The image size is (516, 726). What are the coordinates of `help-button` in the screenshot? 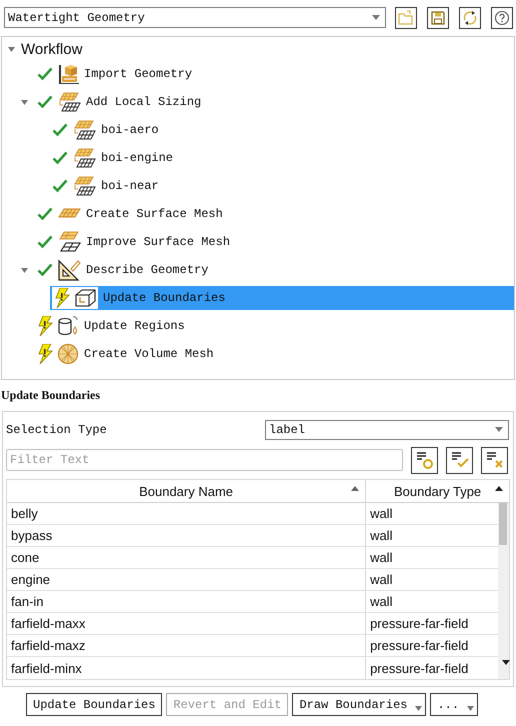 It's located at (502, 17).